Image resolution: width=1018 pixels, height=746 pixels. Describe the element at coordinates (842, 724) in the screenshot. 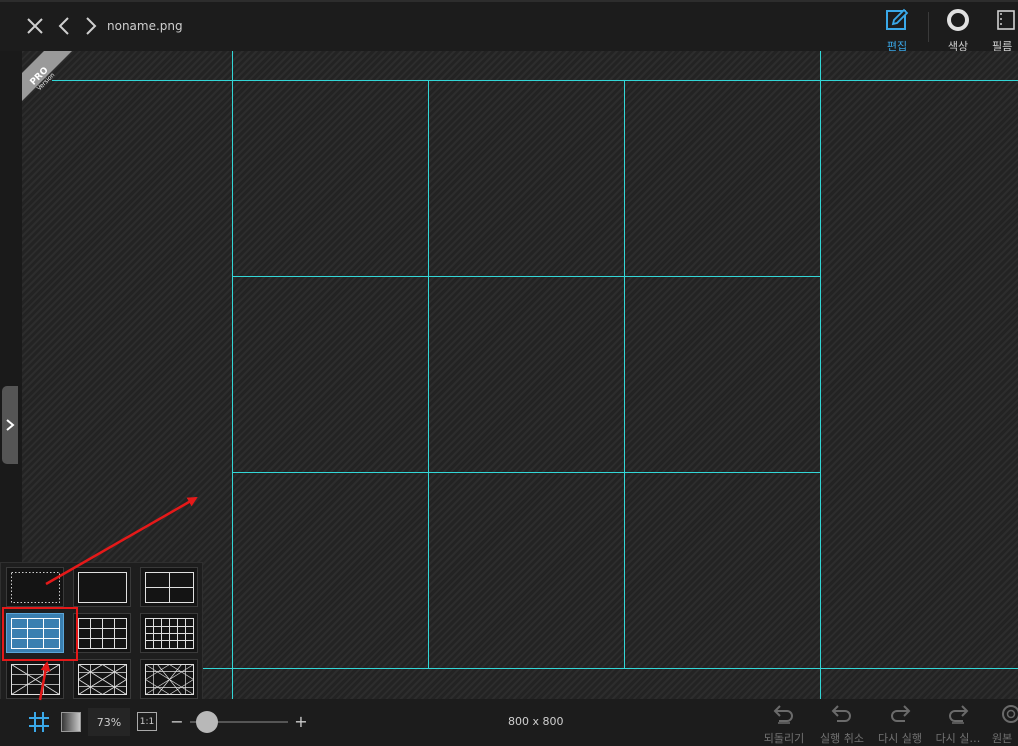

I see `undo-button: 실행 취소` at that location.